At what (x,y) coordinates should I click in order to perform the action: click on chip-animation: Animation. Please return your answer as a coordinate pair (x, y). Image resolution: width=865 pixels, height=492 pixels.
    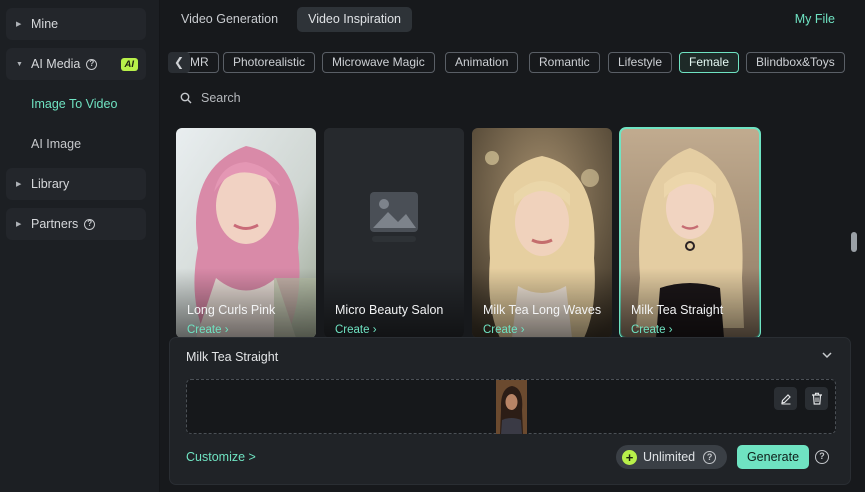
    Looking at the image, I should click on (482, 62).